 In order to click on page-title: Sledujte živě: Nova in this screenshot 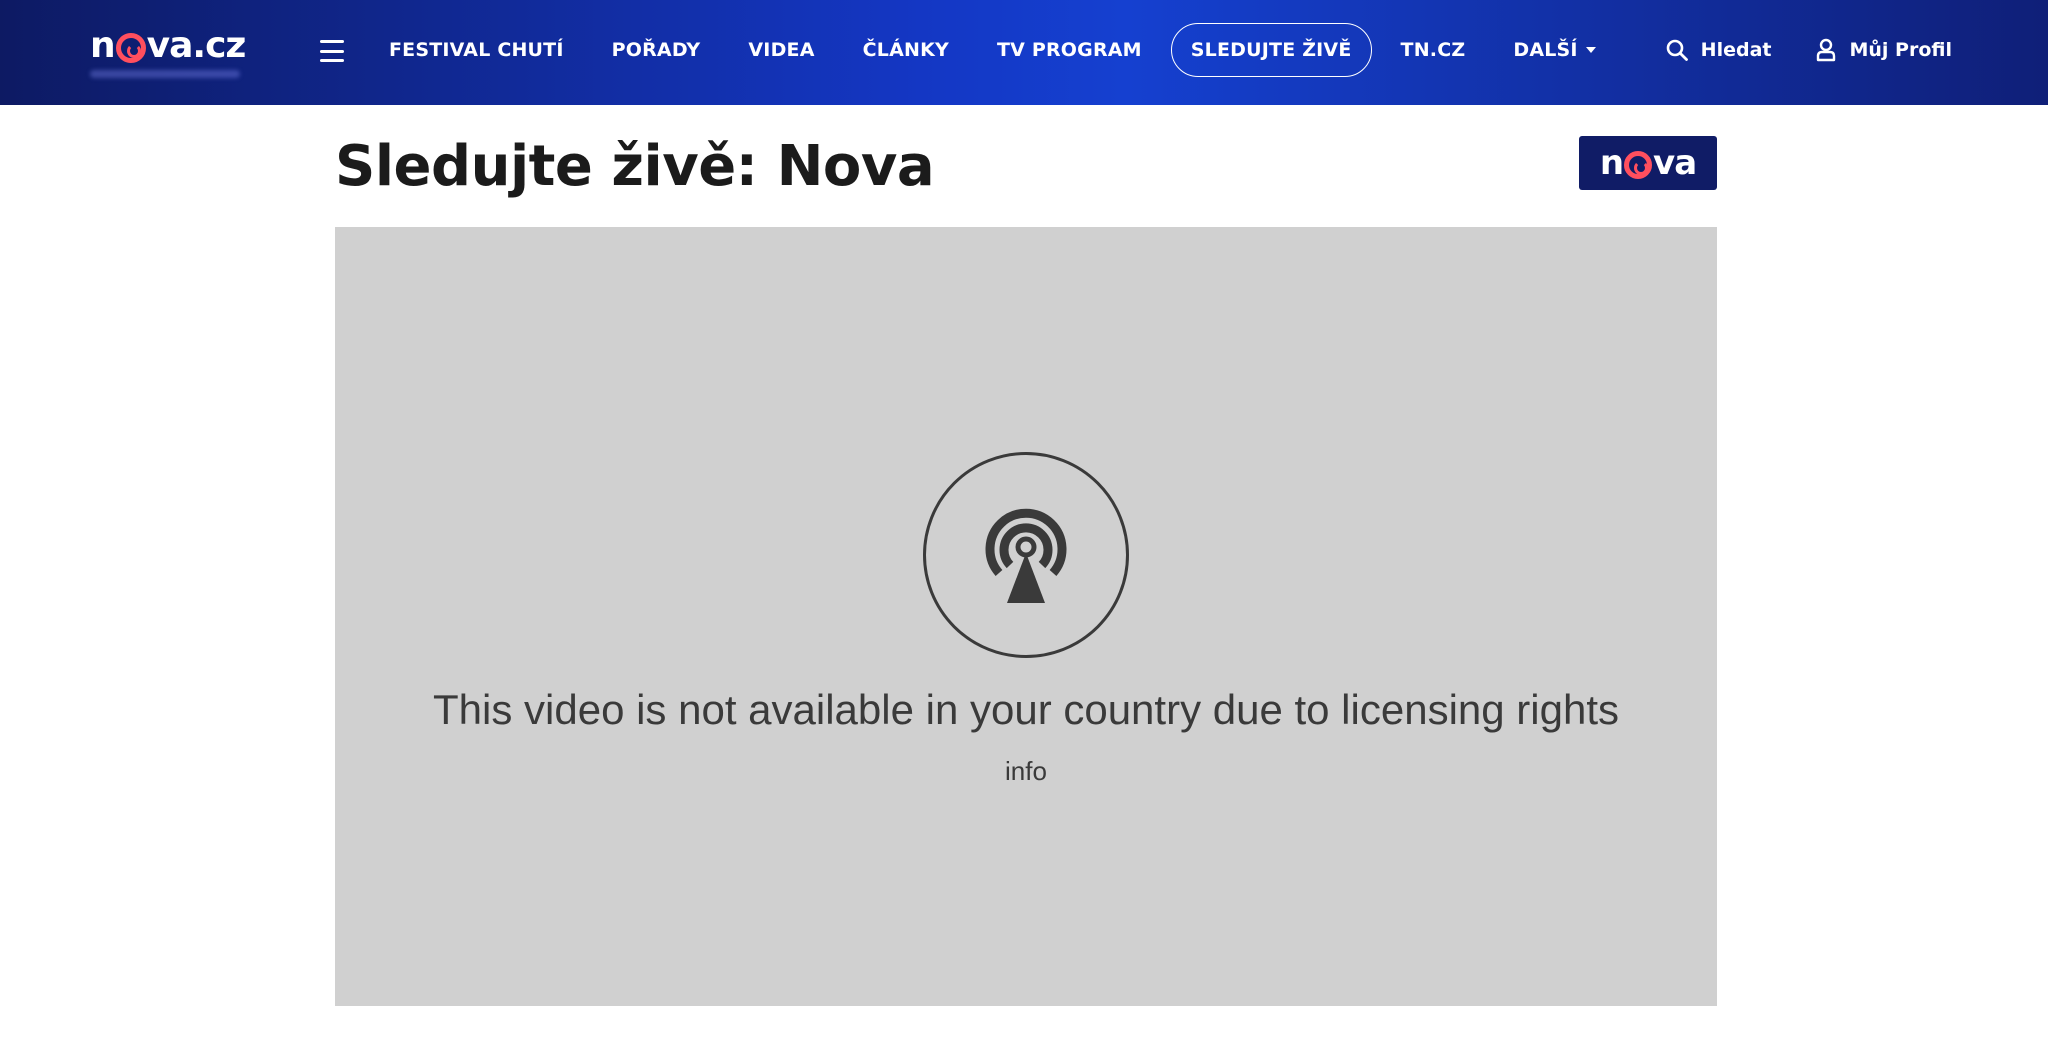, I will do `click(635, 166)`.